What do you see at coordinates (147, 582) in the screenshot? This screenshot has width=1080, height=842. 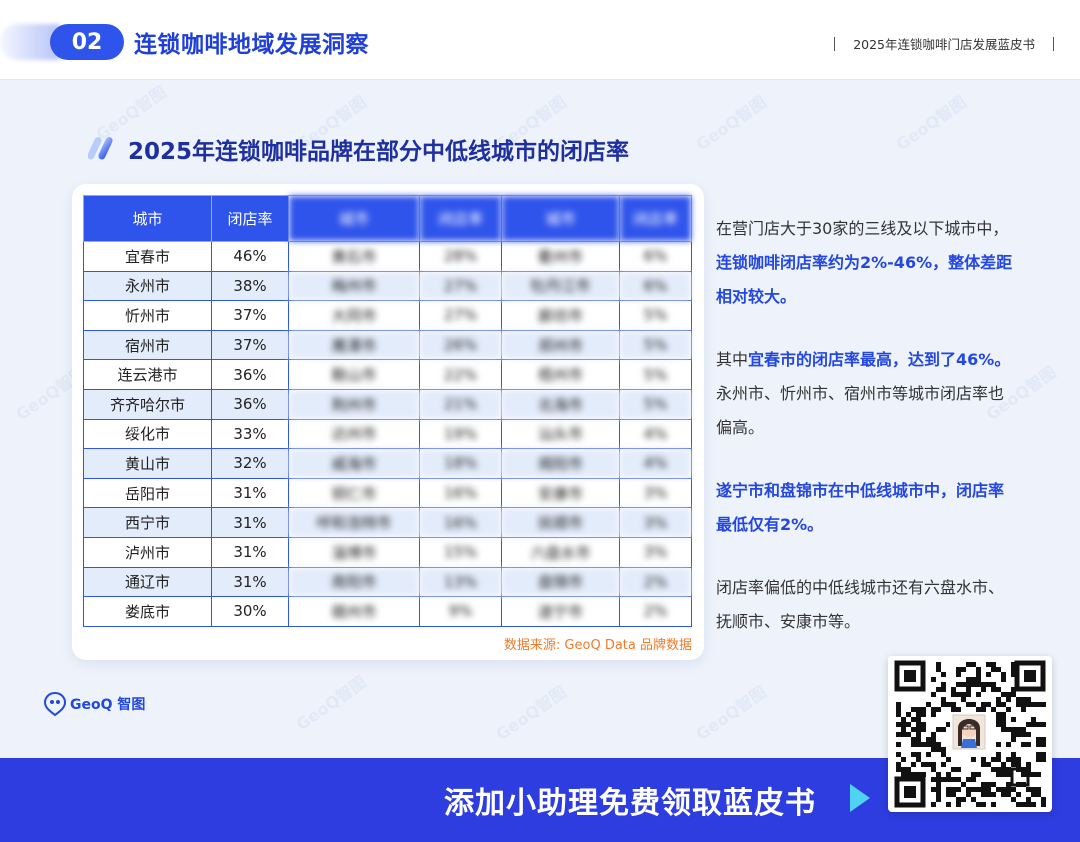 I see `city-cell: 通辽市` at bounding box center [147, 582].